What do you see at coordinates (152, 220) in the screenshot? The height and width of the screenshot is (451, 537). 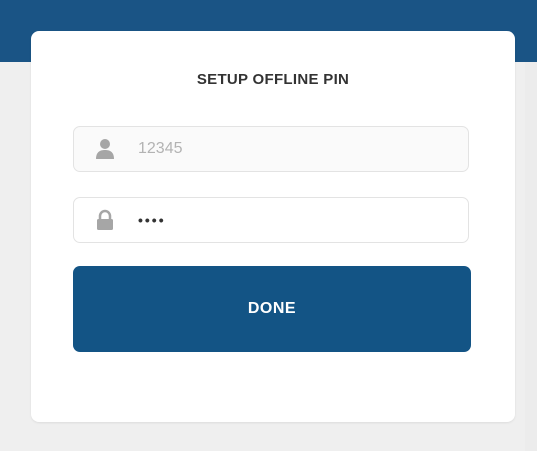 I see `pin-value: ••••` at bounding box center [152, 220].